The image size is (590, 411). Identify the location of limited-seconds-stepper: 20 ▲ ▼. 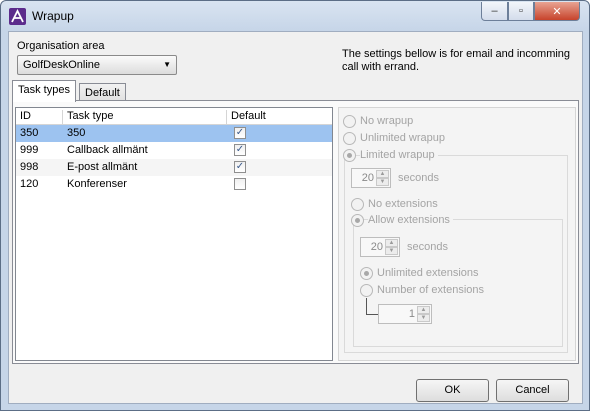
(371, 178).